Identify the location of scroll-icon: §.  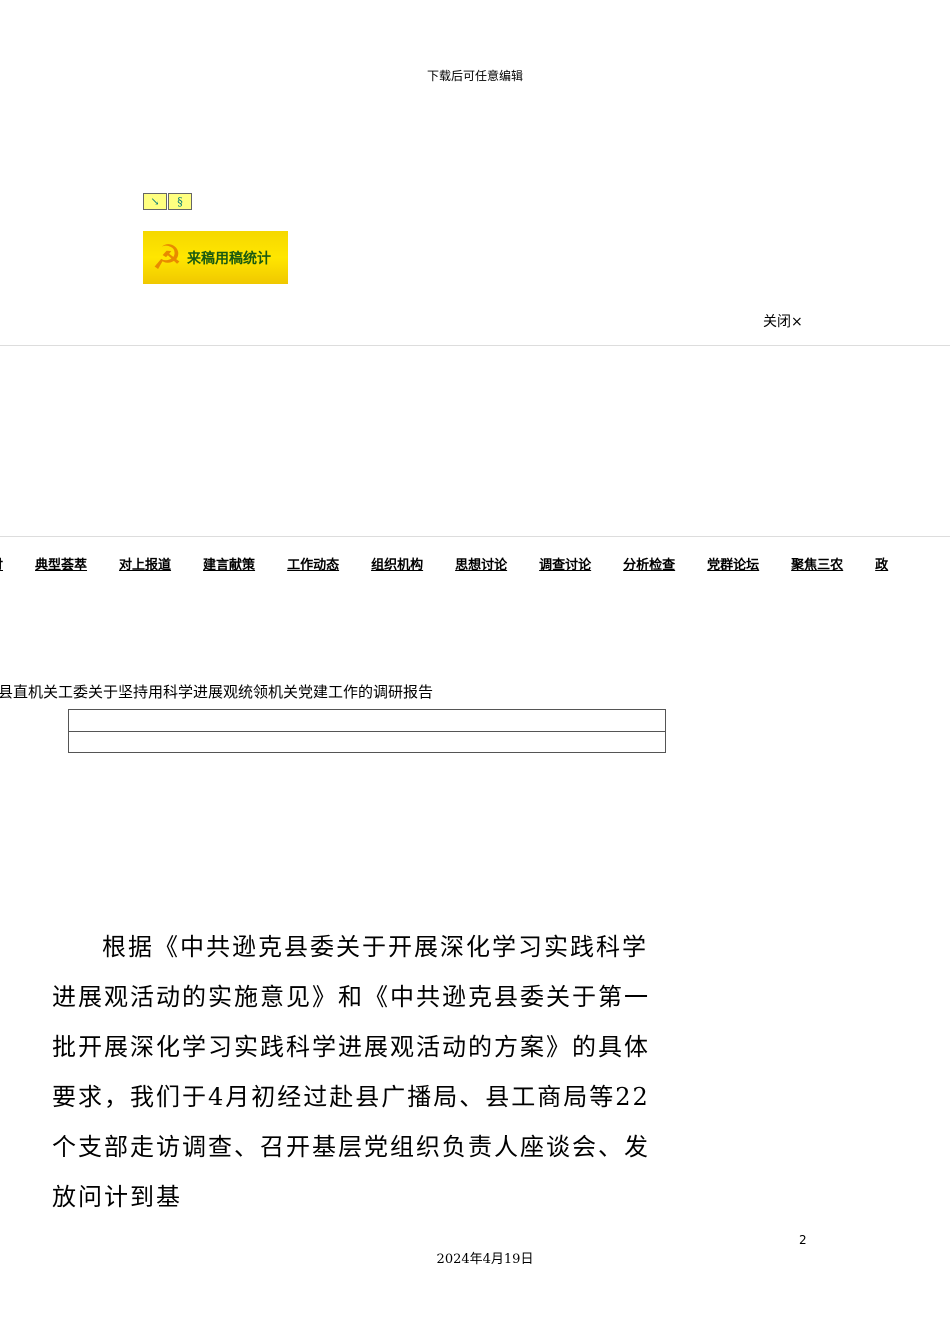
(180, 201).